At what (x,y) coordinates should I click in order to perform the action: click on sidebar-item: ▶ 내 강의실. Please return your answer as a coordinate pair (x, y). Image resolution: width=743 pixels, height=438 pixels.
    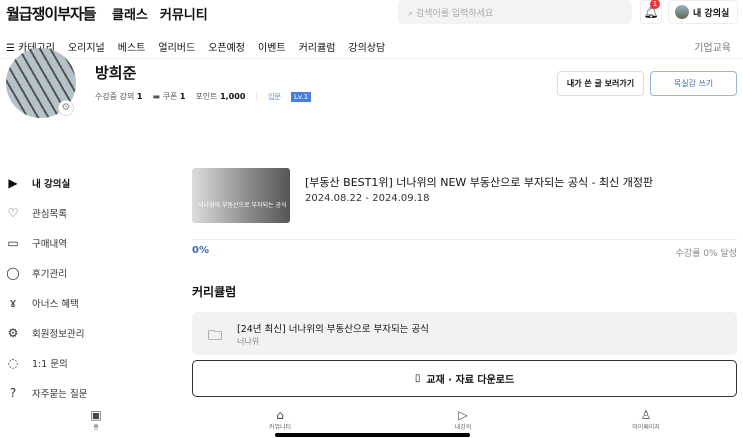
    Looking at the image, I should click on (46, 183).